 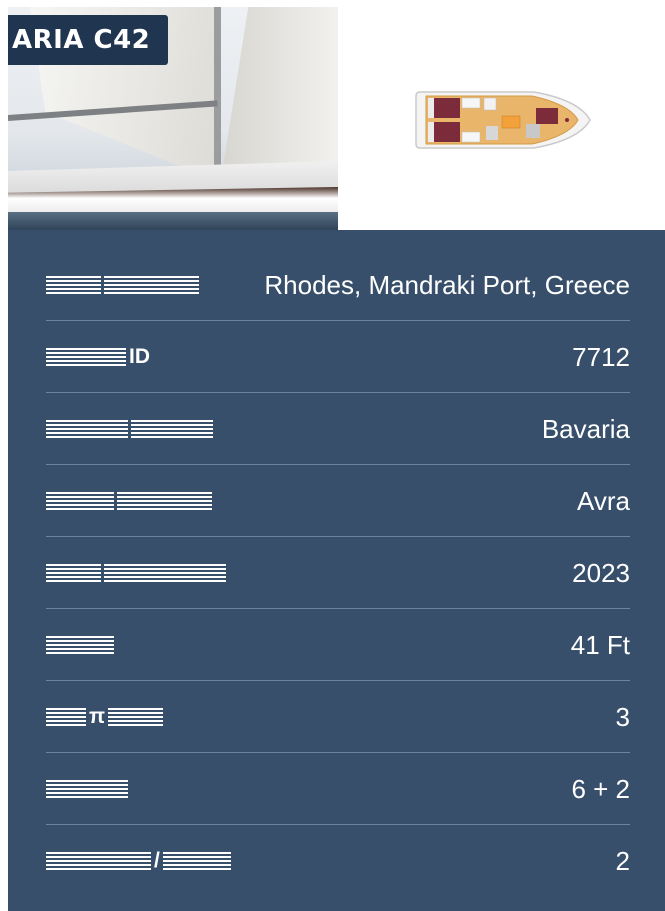 What do you see at coordinates (601, 356) in the screenshot?
I see `spec-value-id: 7712` at bounding box center [601, 356].